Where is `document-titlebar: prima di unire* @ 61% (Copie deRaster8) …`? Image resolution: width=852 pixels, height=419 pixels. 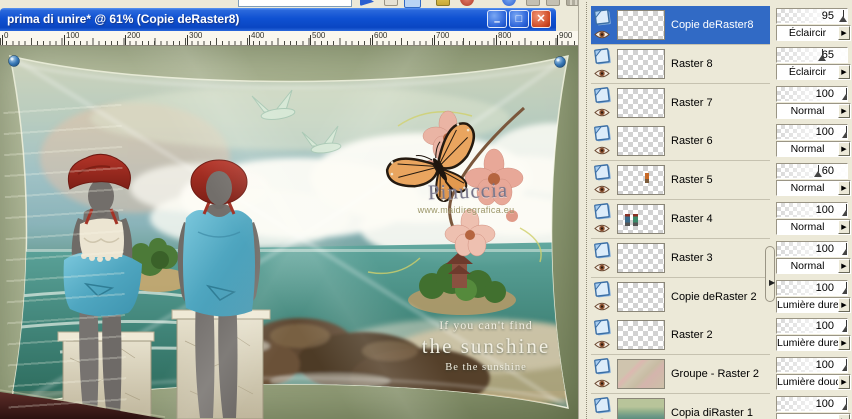
document-titlebar: prima di unire* @ 61% (Copie deRaster8) … is located at coordinates (278, 19).